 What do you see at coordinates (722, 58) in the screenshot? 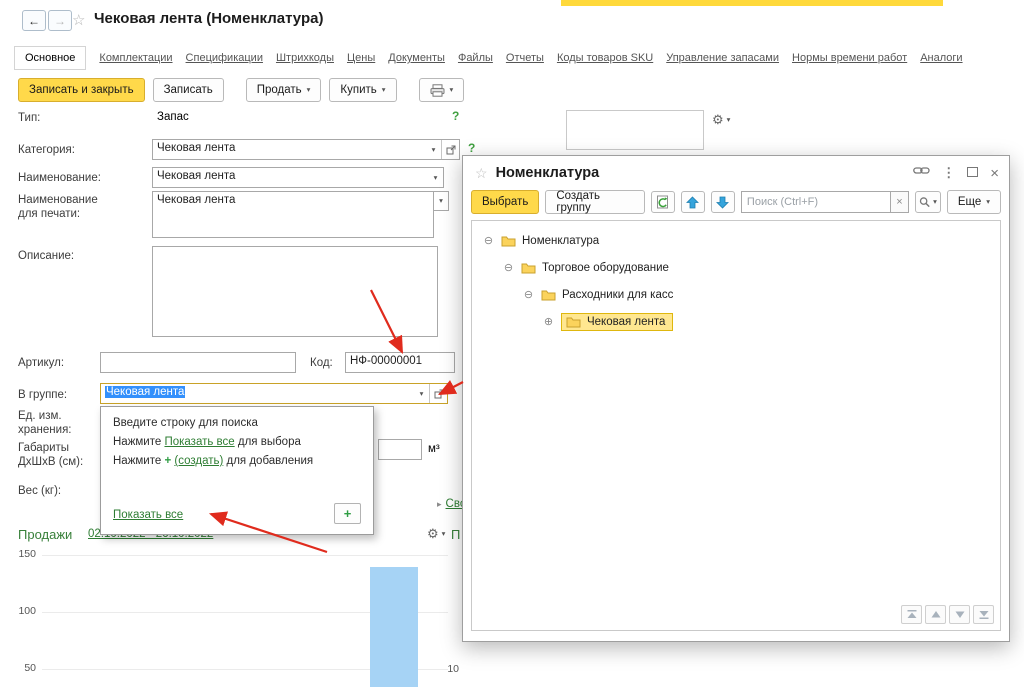
I see `tab-upravlenie-zapasami: Управление запасами` at bounding box center [722, 58].